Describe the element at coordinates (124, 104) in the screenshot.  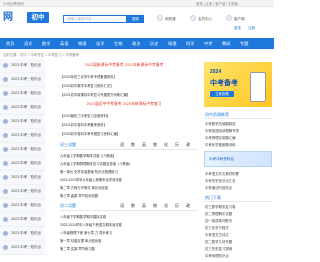
I see `headline: 2021届初中中考备考 2020年新课标中考复习` at that location.